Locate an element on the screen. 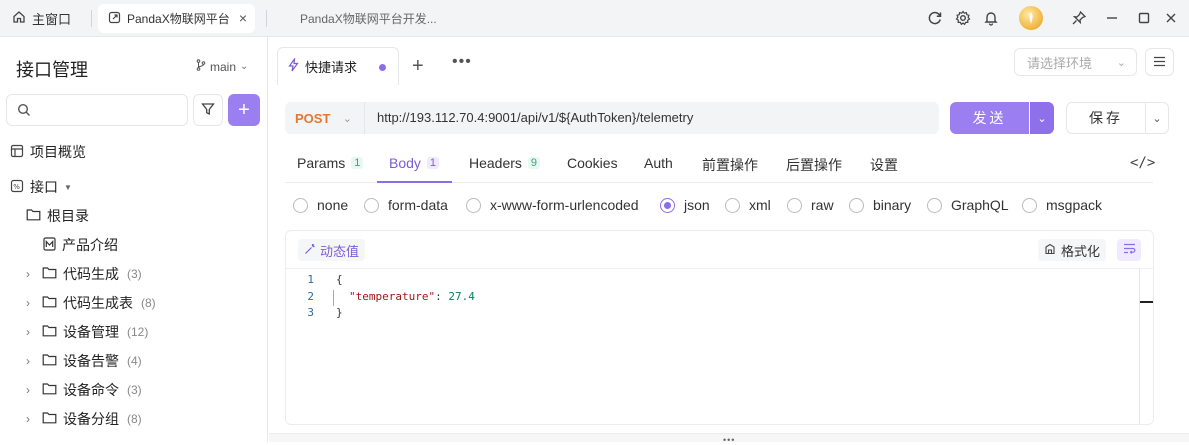 The image size is (1189, 445). api-icon: % is located at coordinates (17, 187).